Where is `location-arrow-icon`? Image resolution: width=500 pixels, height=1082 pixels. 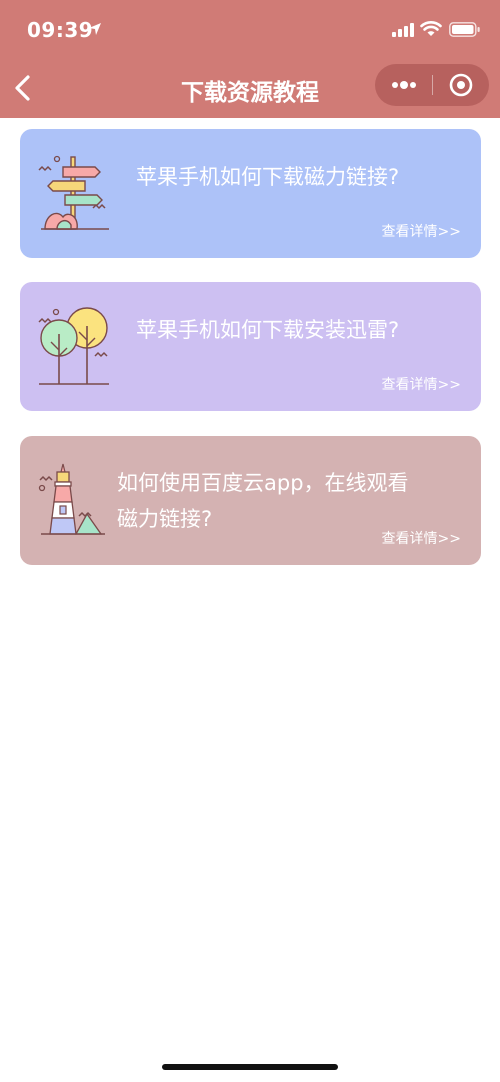 location-arrow-icon is located at coordinates (95, 28).